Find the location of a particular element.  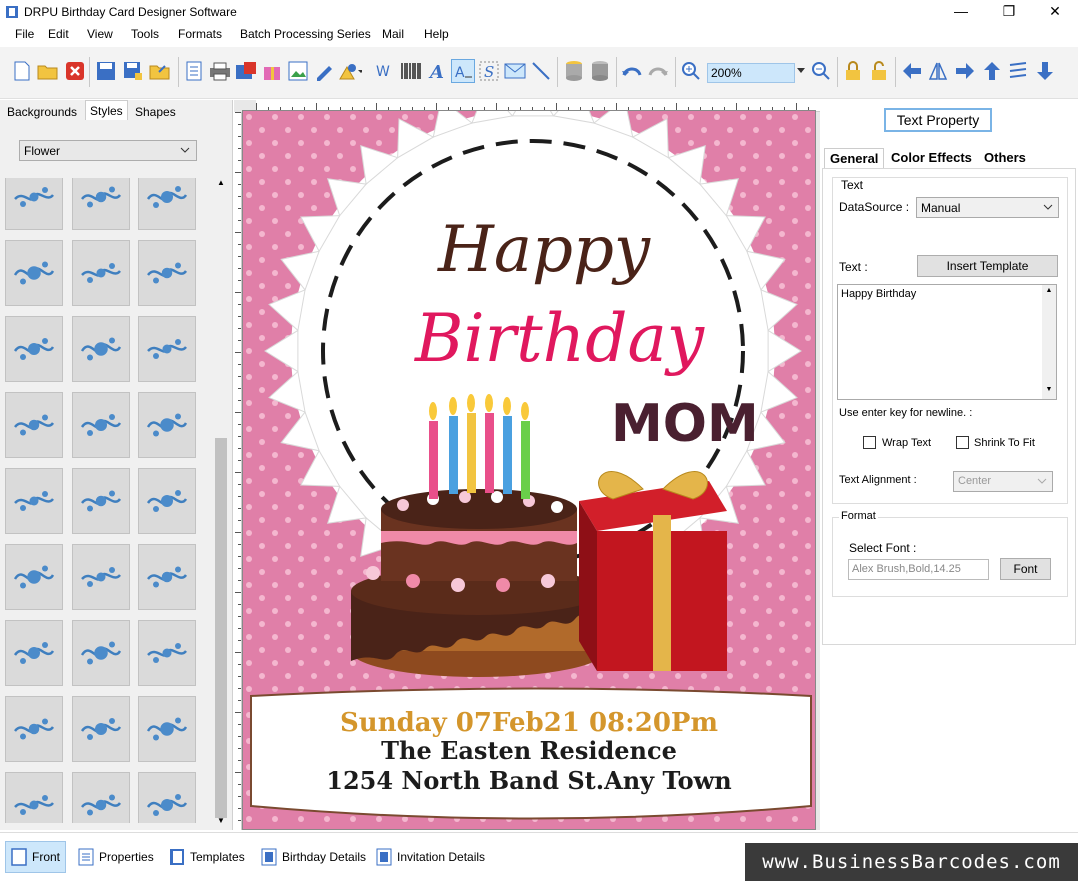

menu-formats: Formats is located at coordinates (200, 34).